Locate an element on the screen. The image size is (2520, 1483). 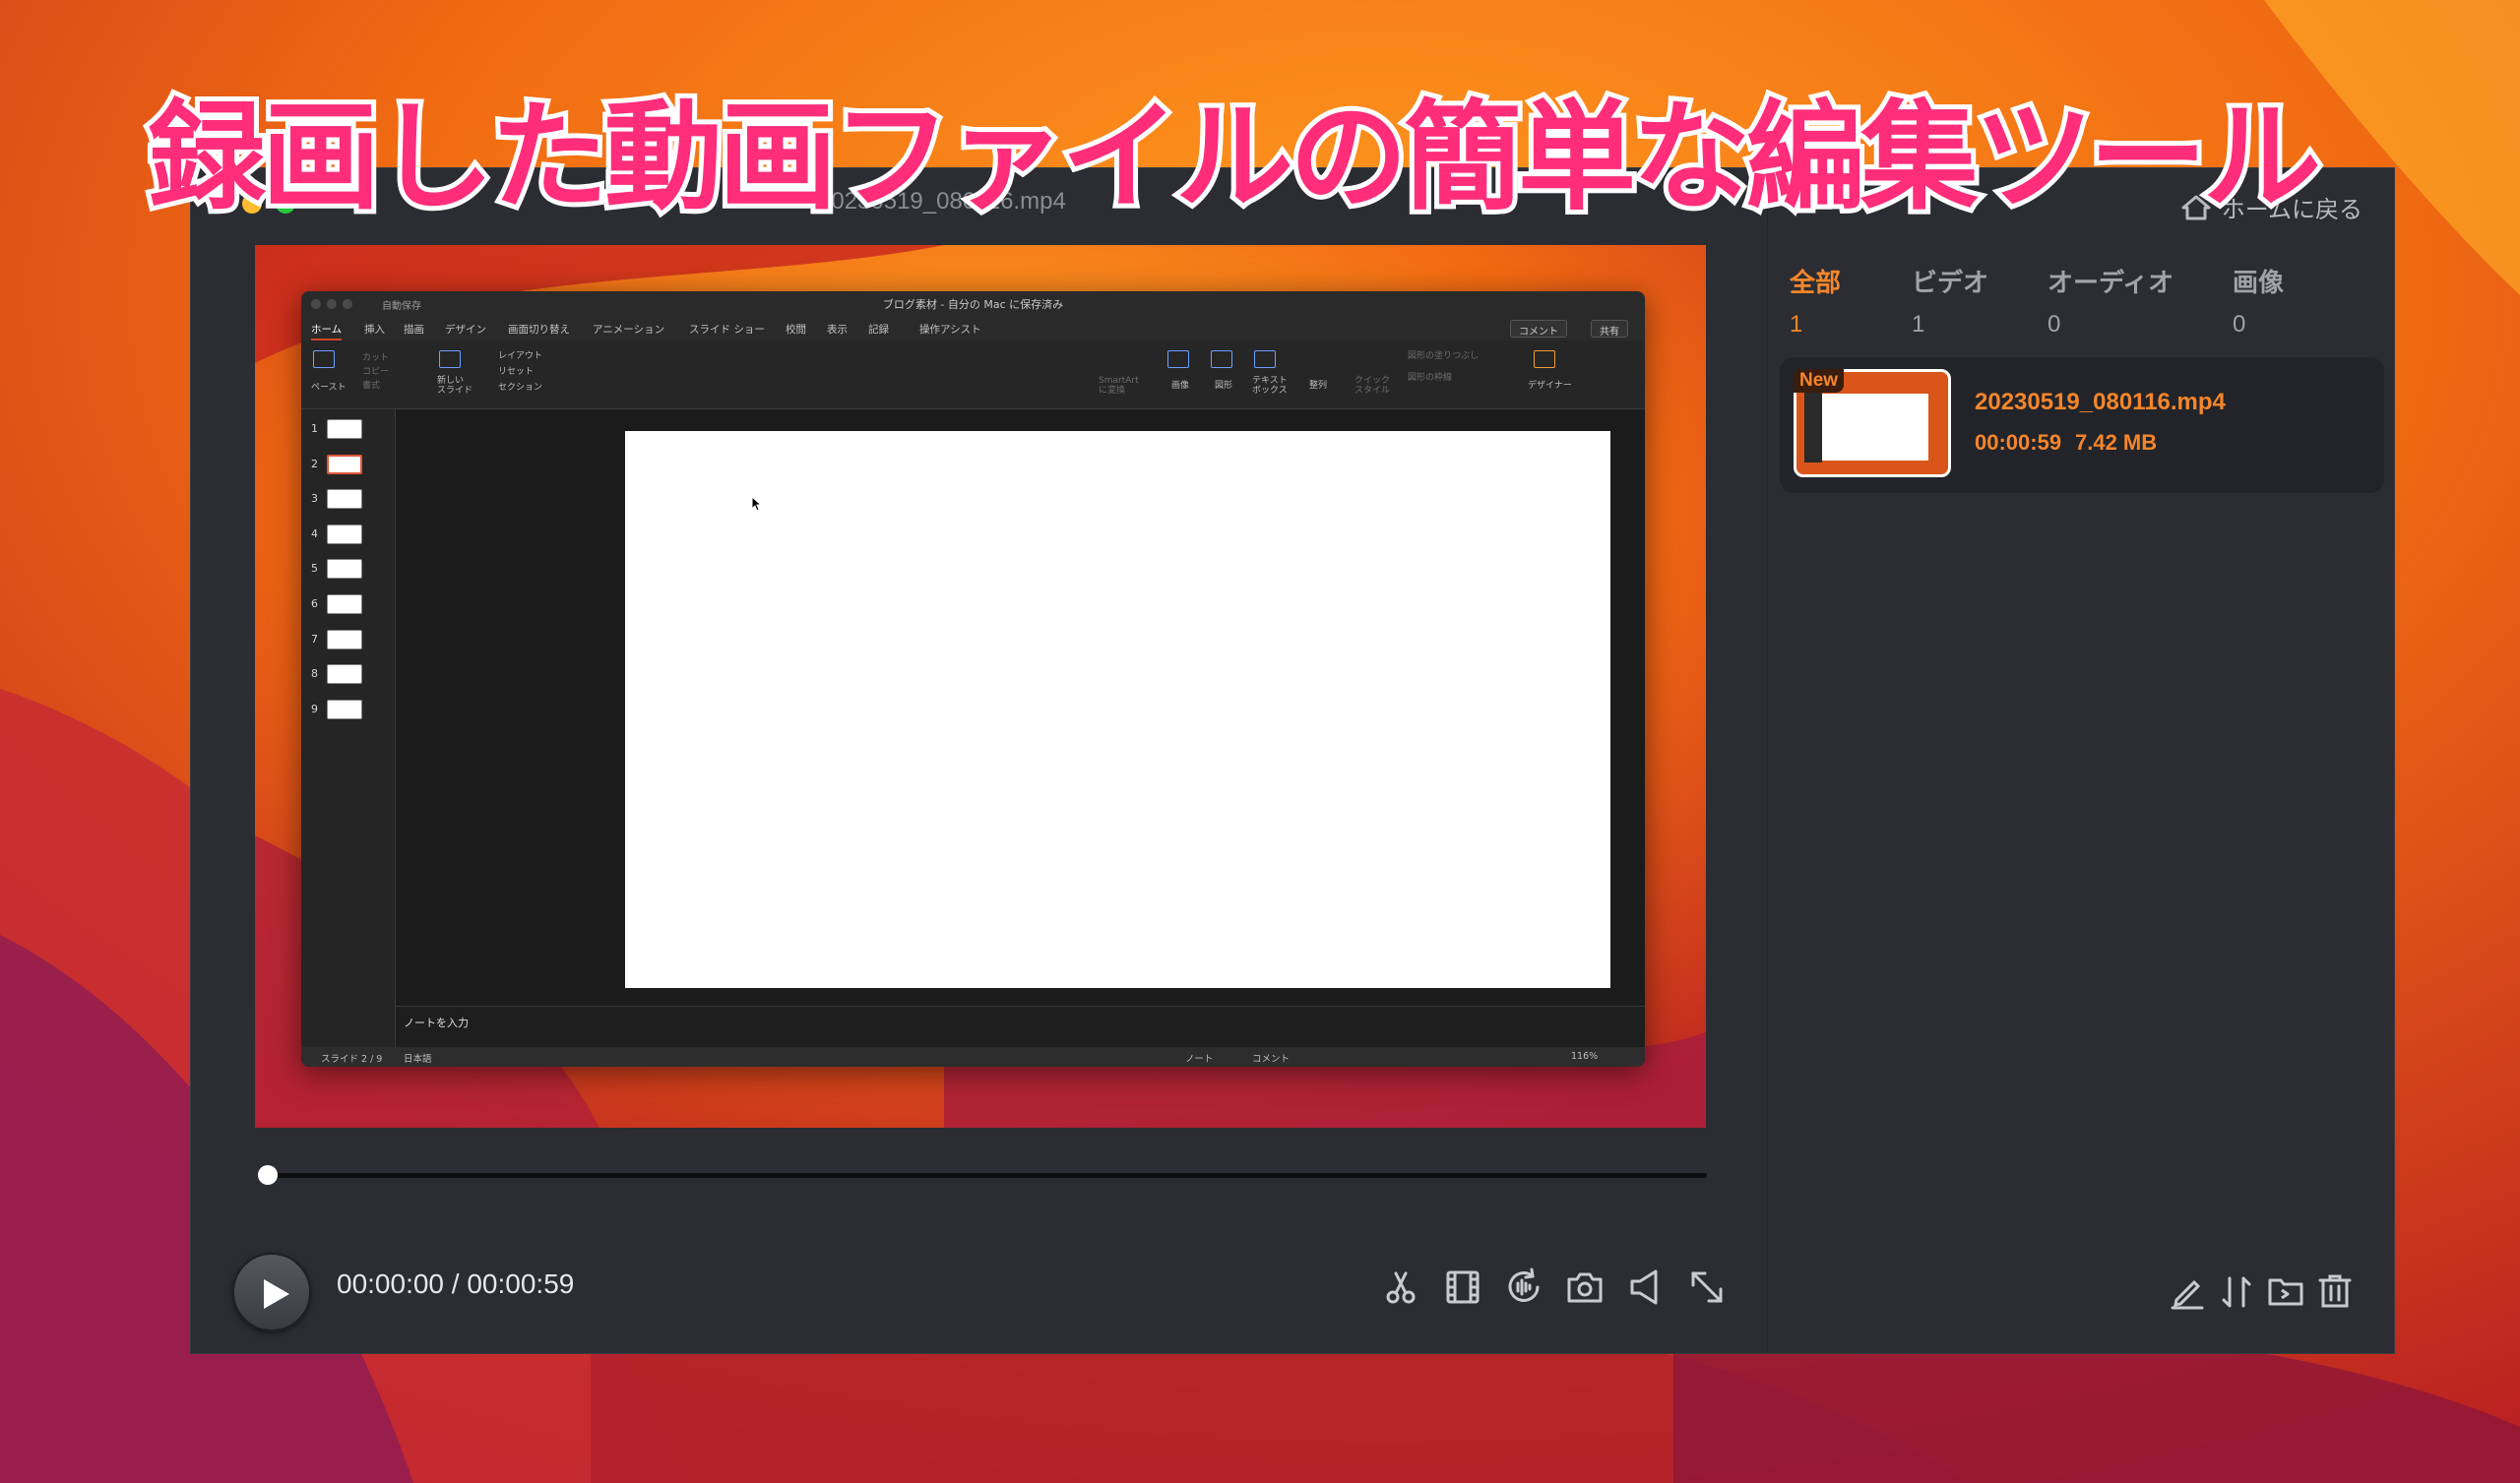
designer-icon is located at coordinates (1544, 359).